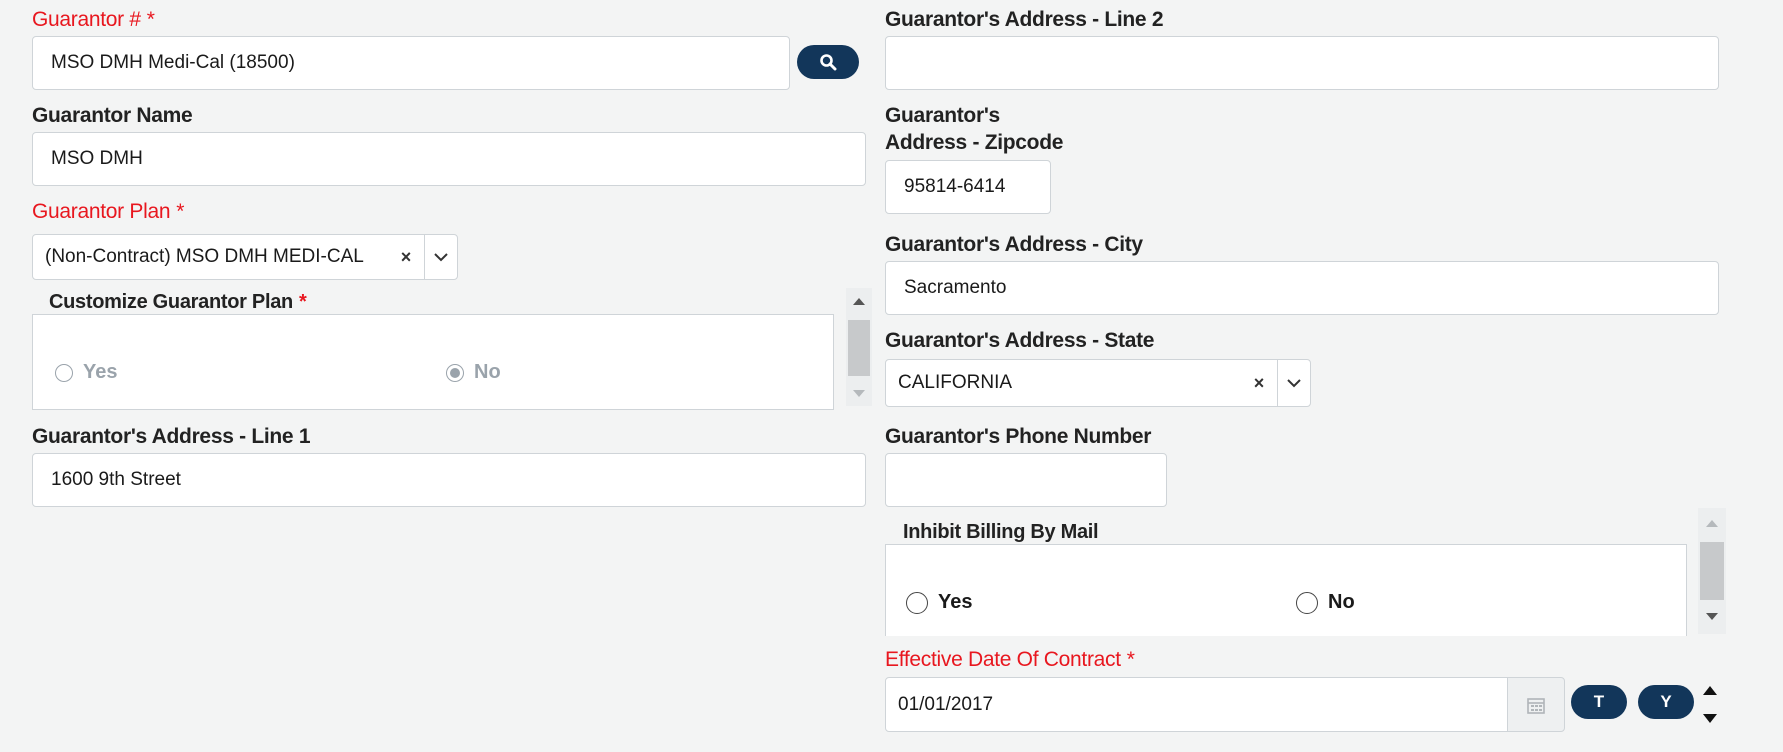 The image size is (1783, 752). I want to click on guarantor-number-input: MSO DMH Medi-Cal (18500), so click(411, 63).